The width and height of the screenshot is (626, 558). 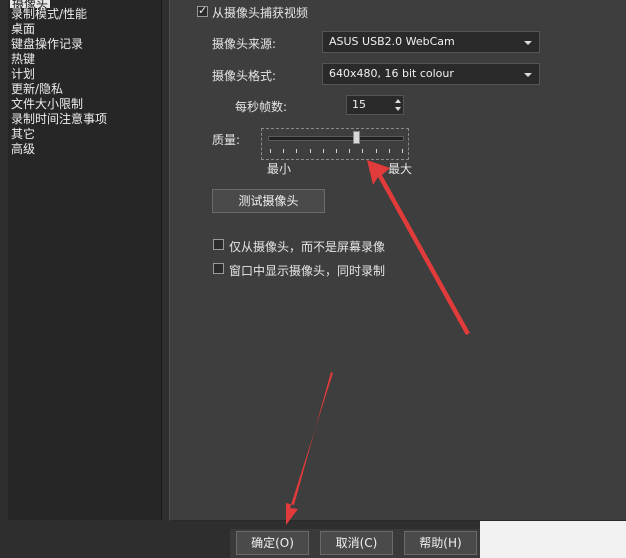 What do you see at coordinates (418, 247) in the screenshot?
I see `arrow-to-quality-slider` at bounding box center [418, 247].